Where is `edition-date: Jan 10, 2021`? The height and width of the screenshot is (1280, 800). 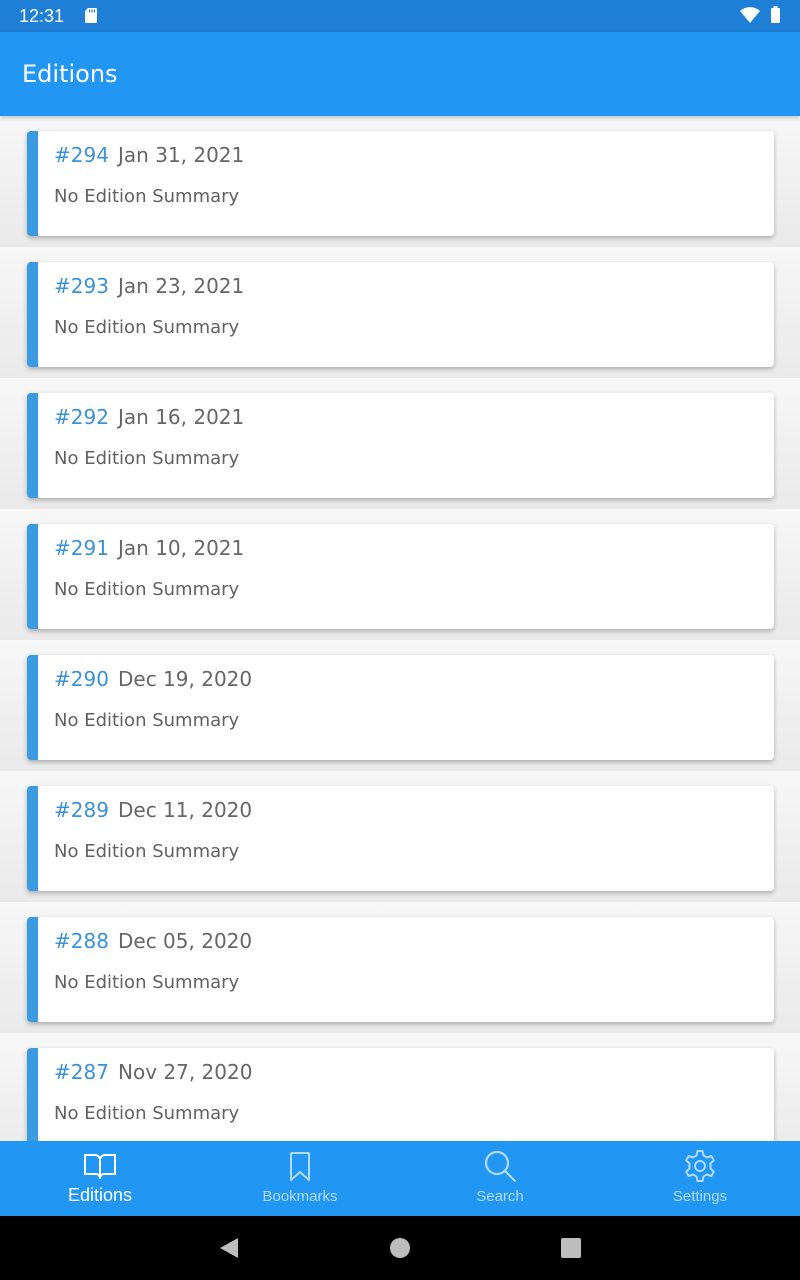 edition-date: Jan 10, 2021 is located at coordinates (181, 548).